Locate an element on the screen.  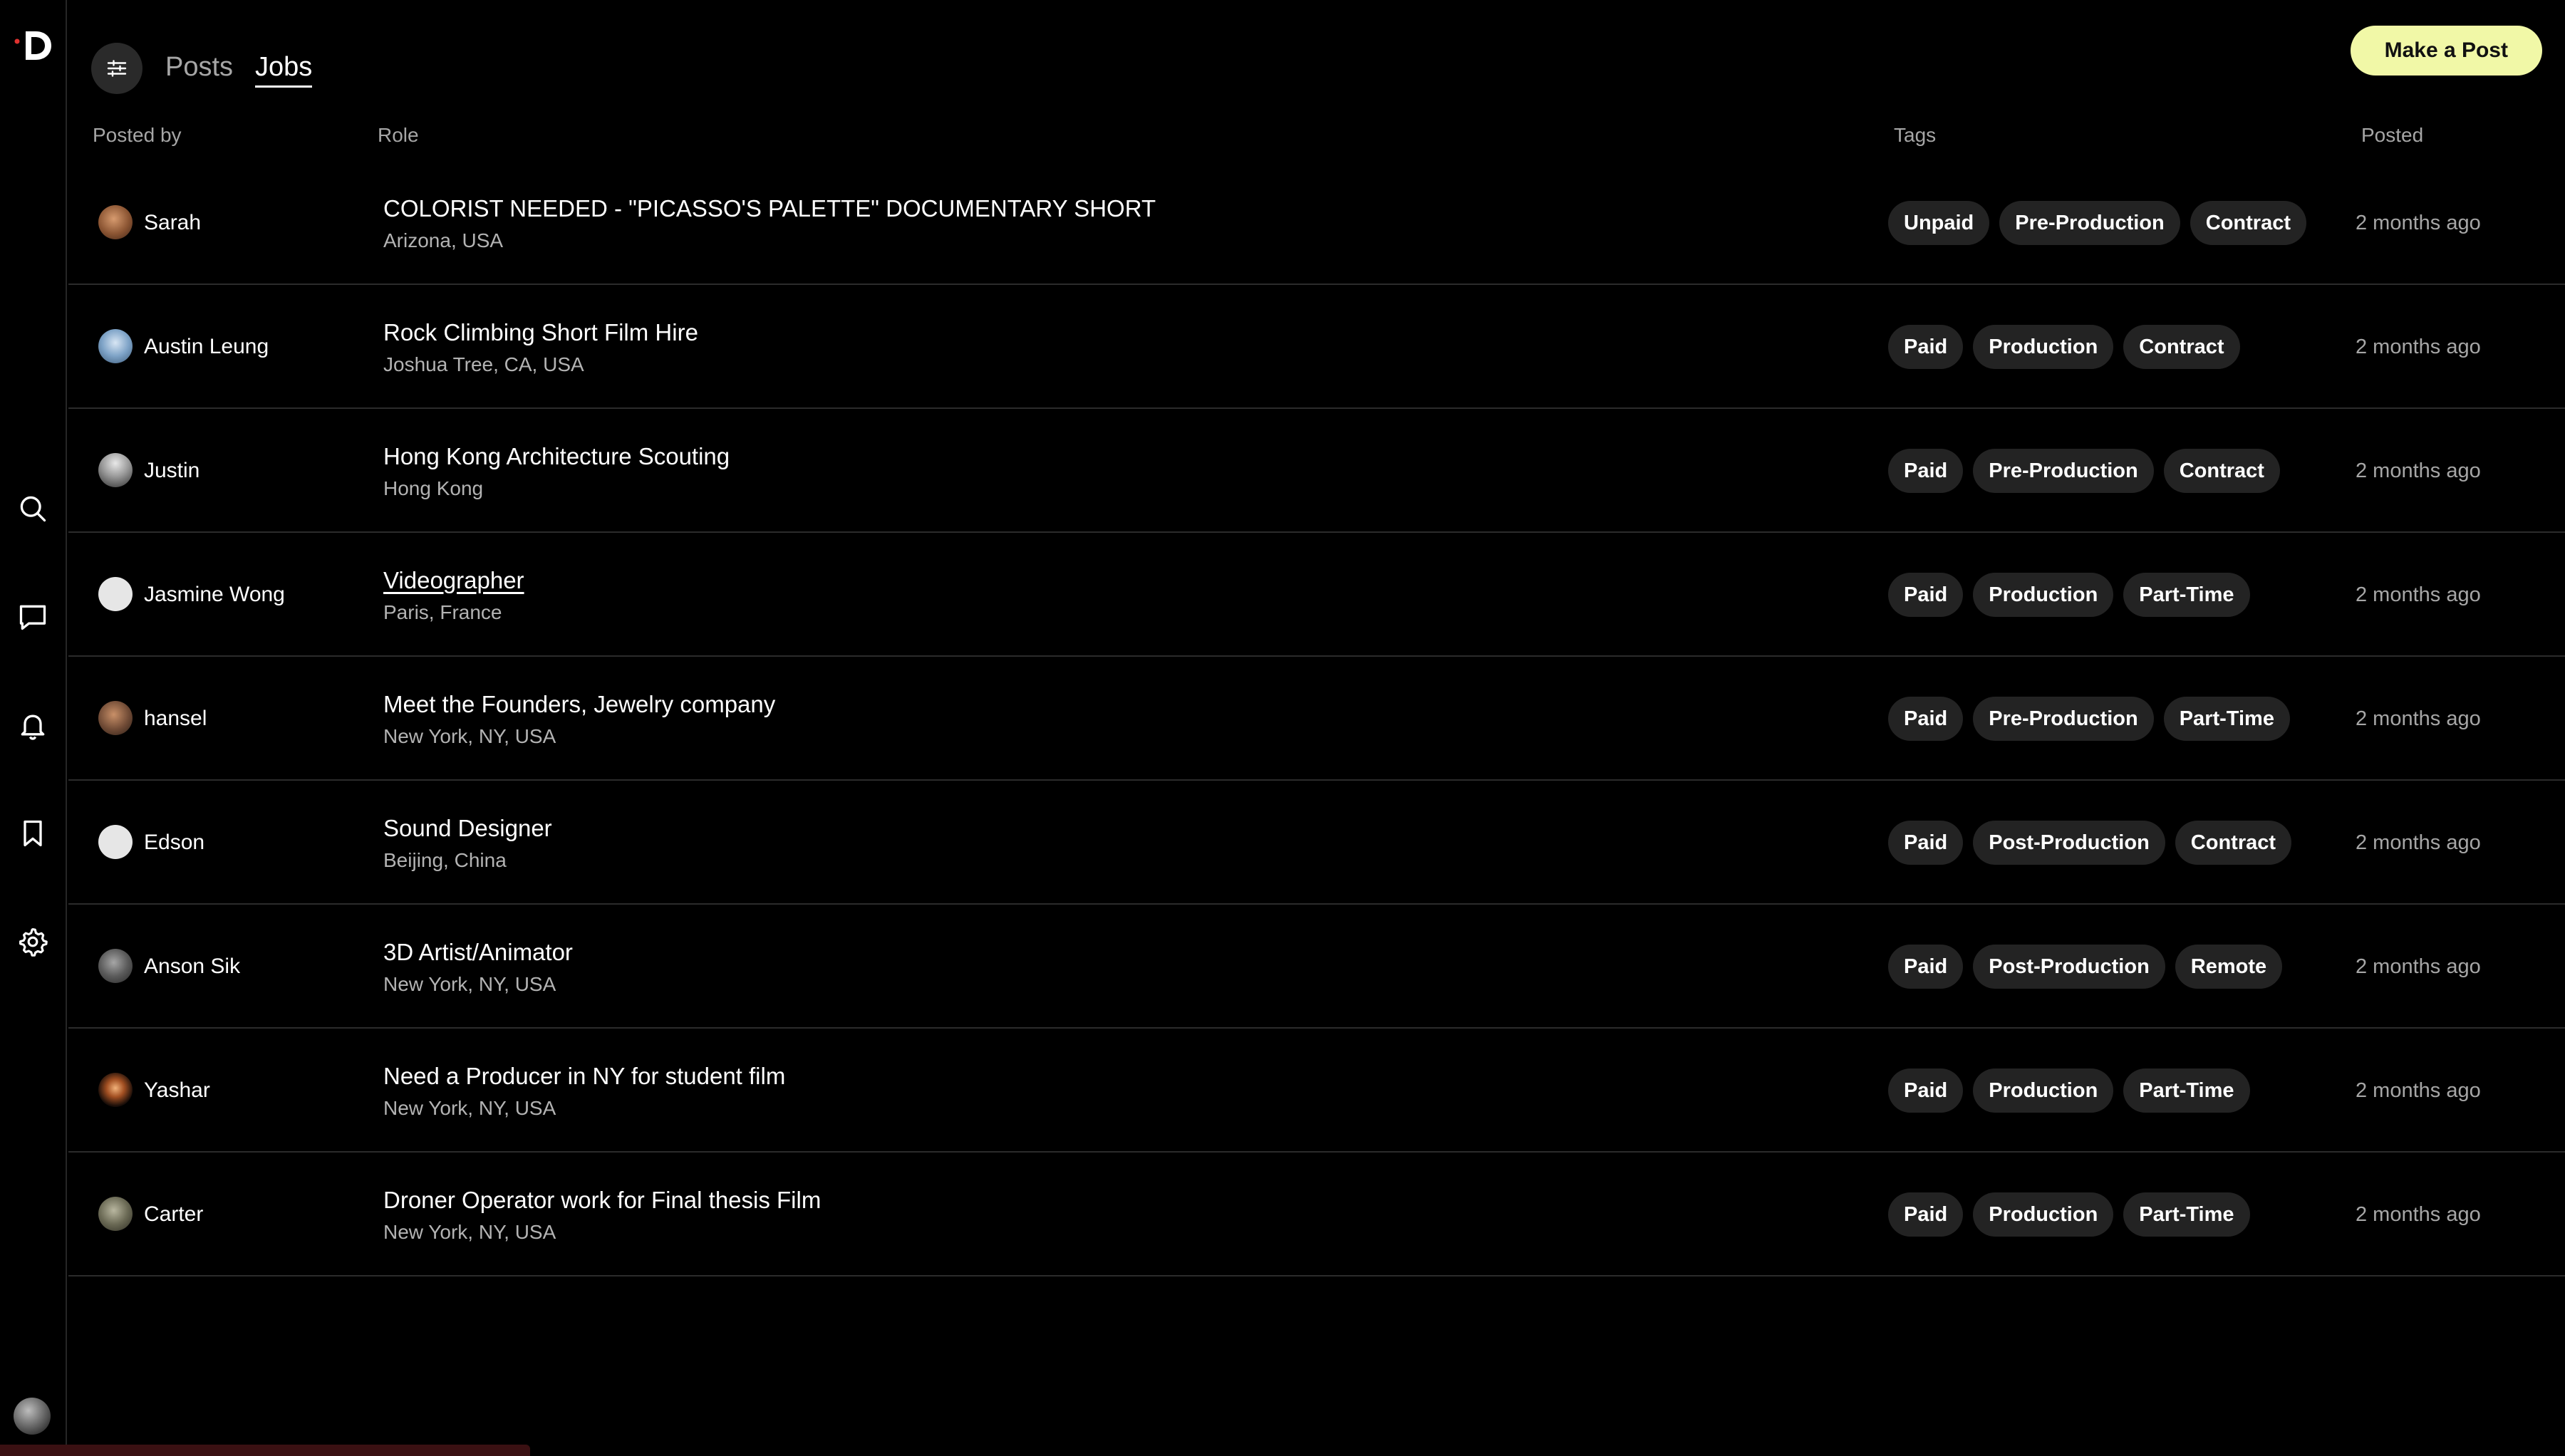
gear-icon is located at coordinates (33, 942).